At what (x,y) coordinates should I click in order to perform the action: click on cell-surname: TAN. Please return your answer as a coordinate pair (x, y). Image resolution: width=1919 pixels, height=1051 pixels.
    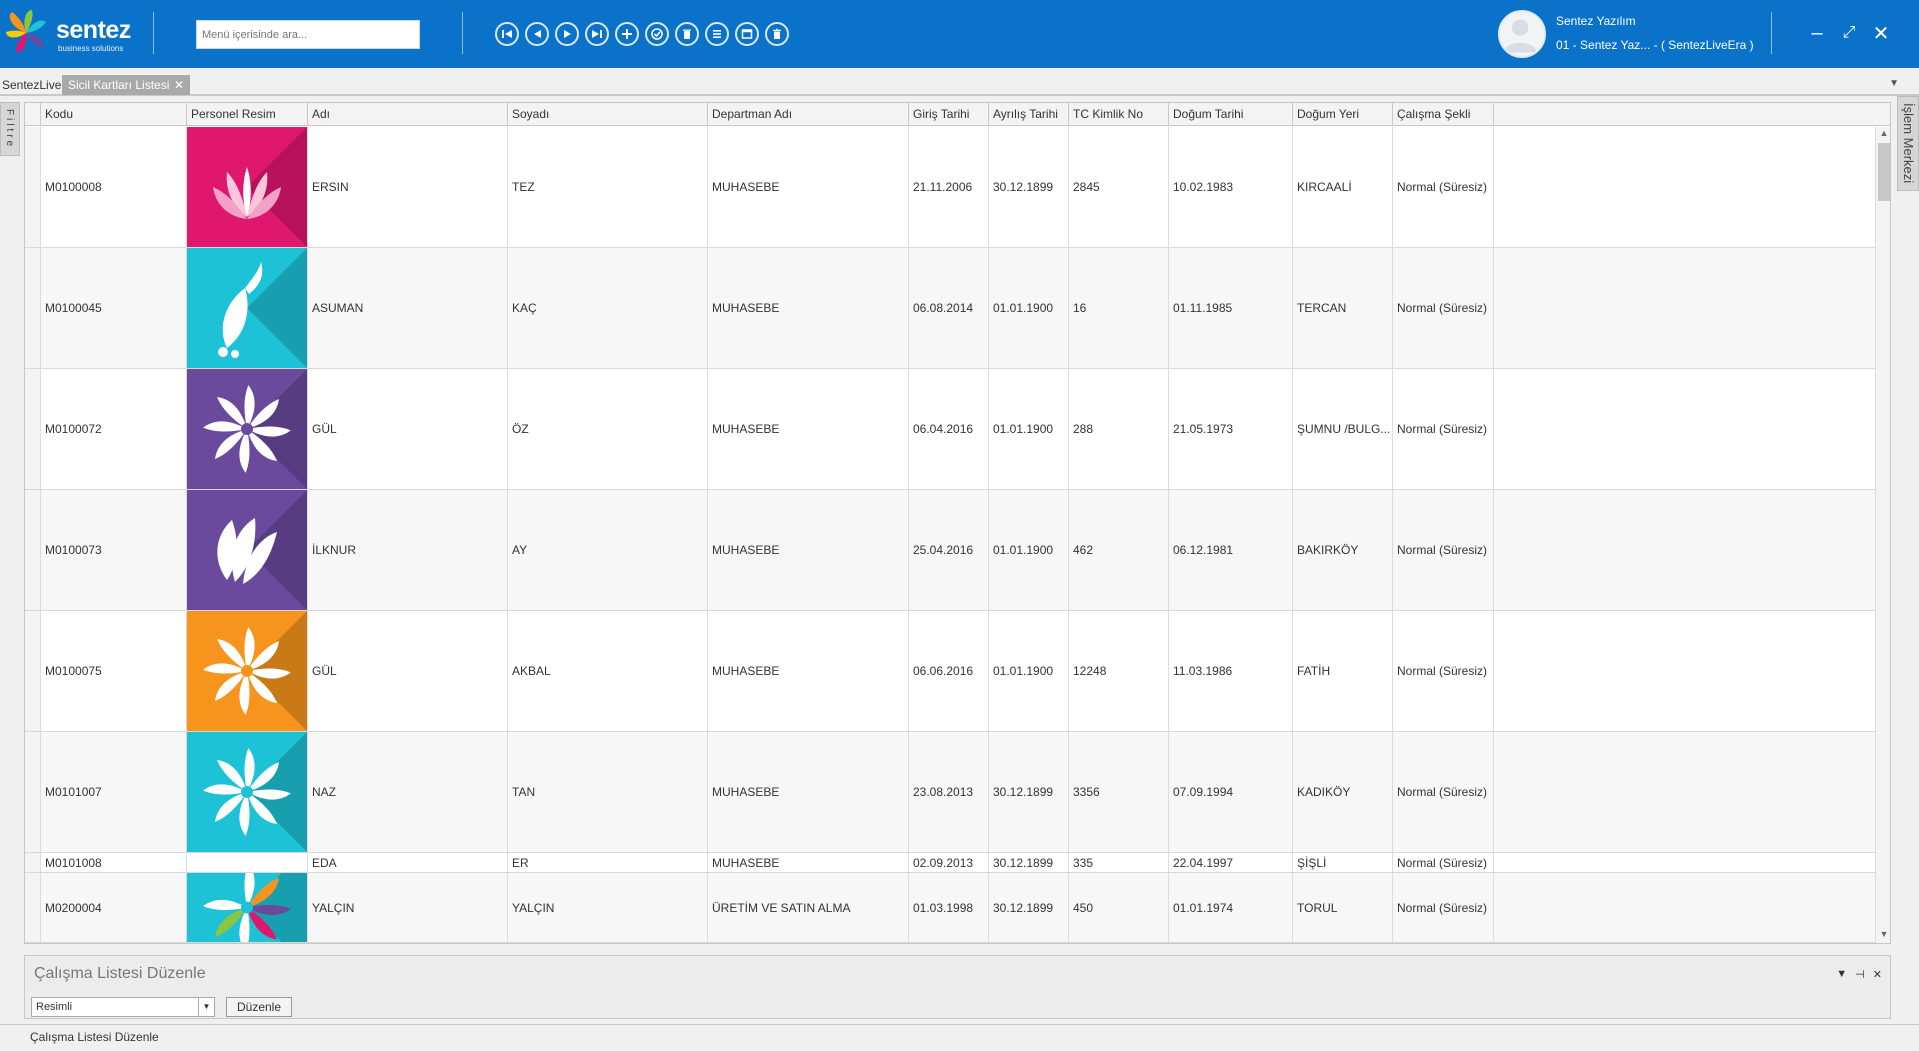
    Looking at the image, I should click on (608, 792).